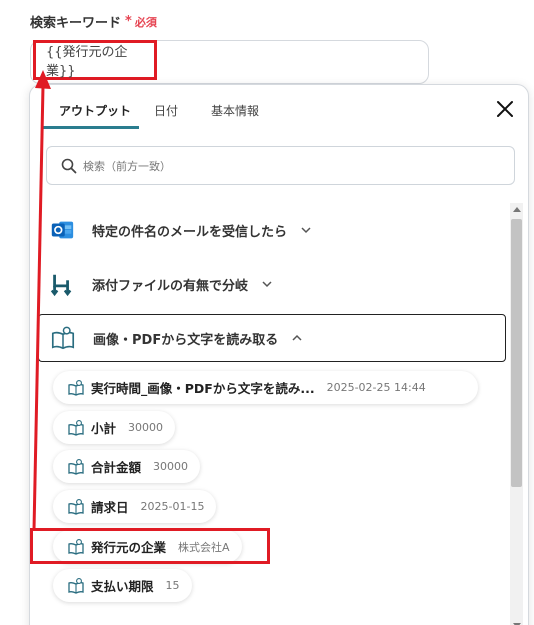  Describe the element at coordinates (170, 286) in the screenshot. I see `section-label: 添付ファイルの有無で分岐` at that location.